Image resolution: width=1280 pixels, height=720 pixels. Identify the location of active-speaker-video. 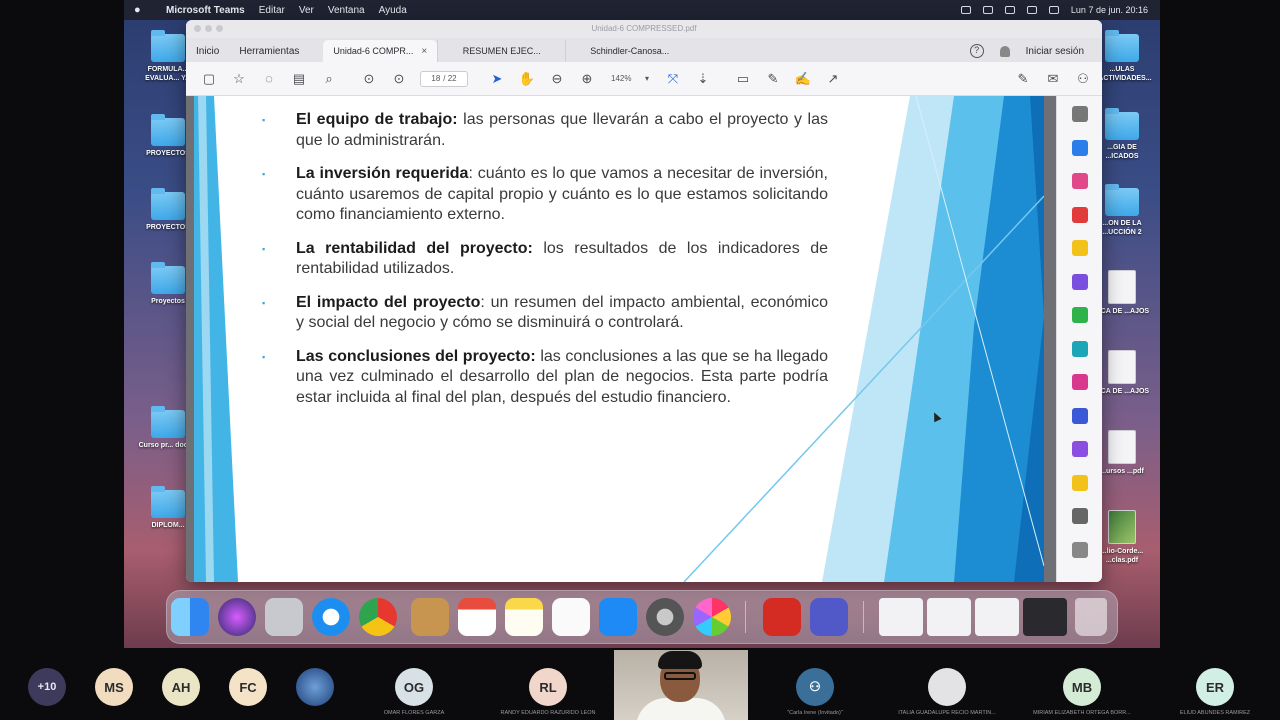
(681, 685).